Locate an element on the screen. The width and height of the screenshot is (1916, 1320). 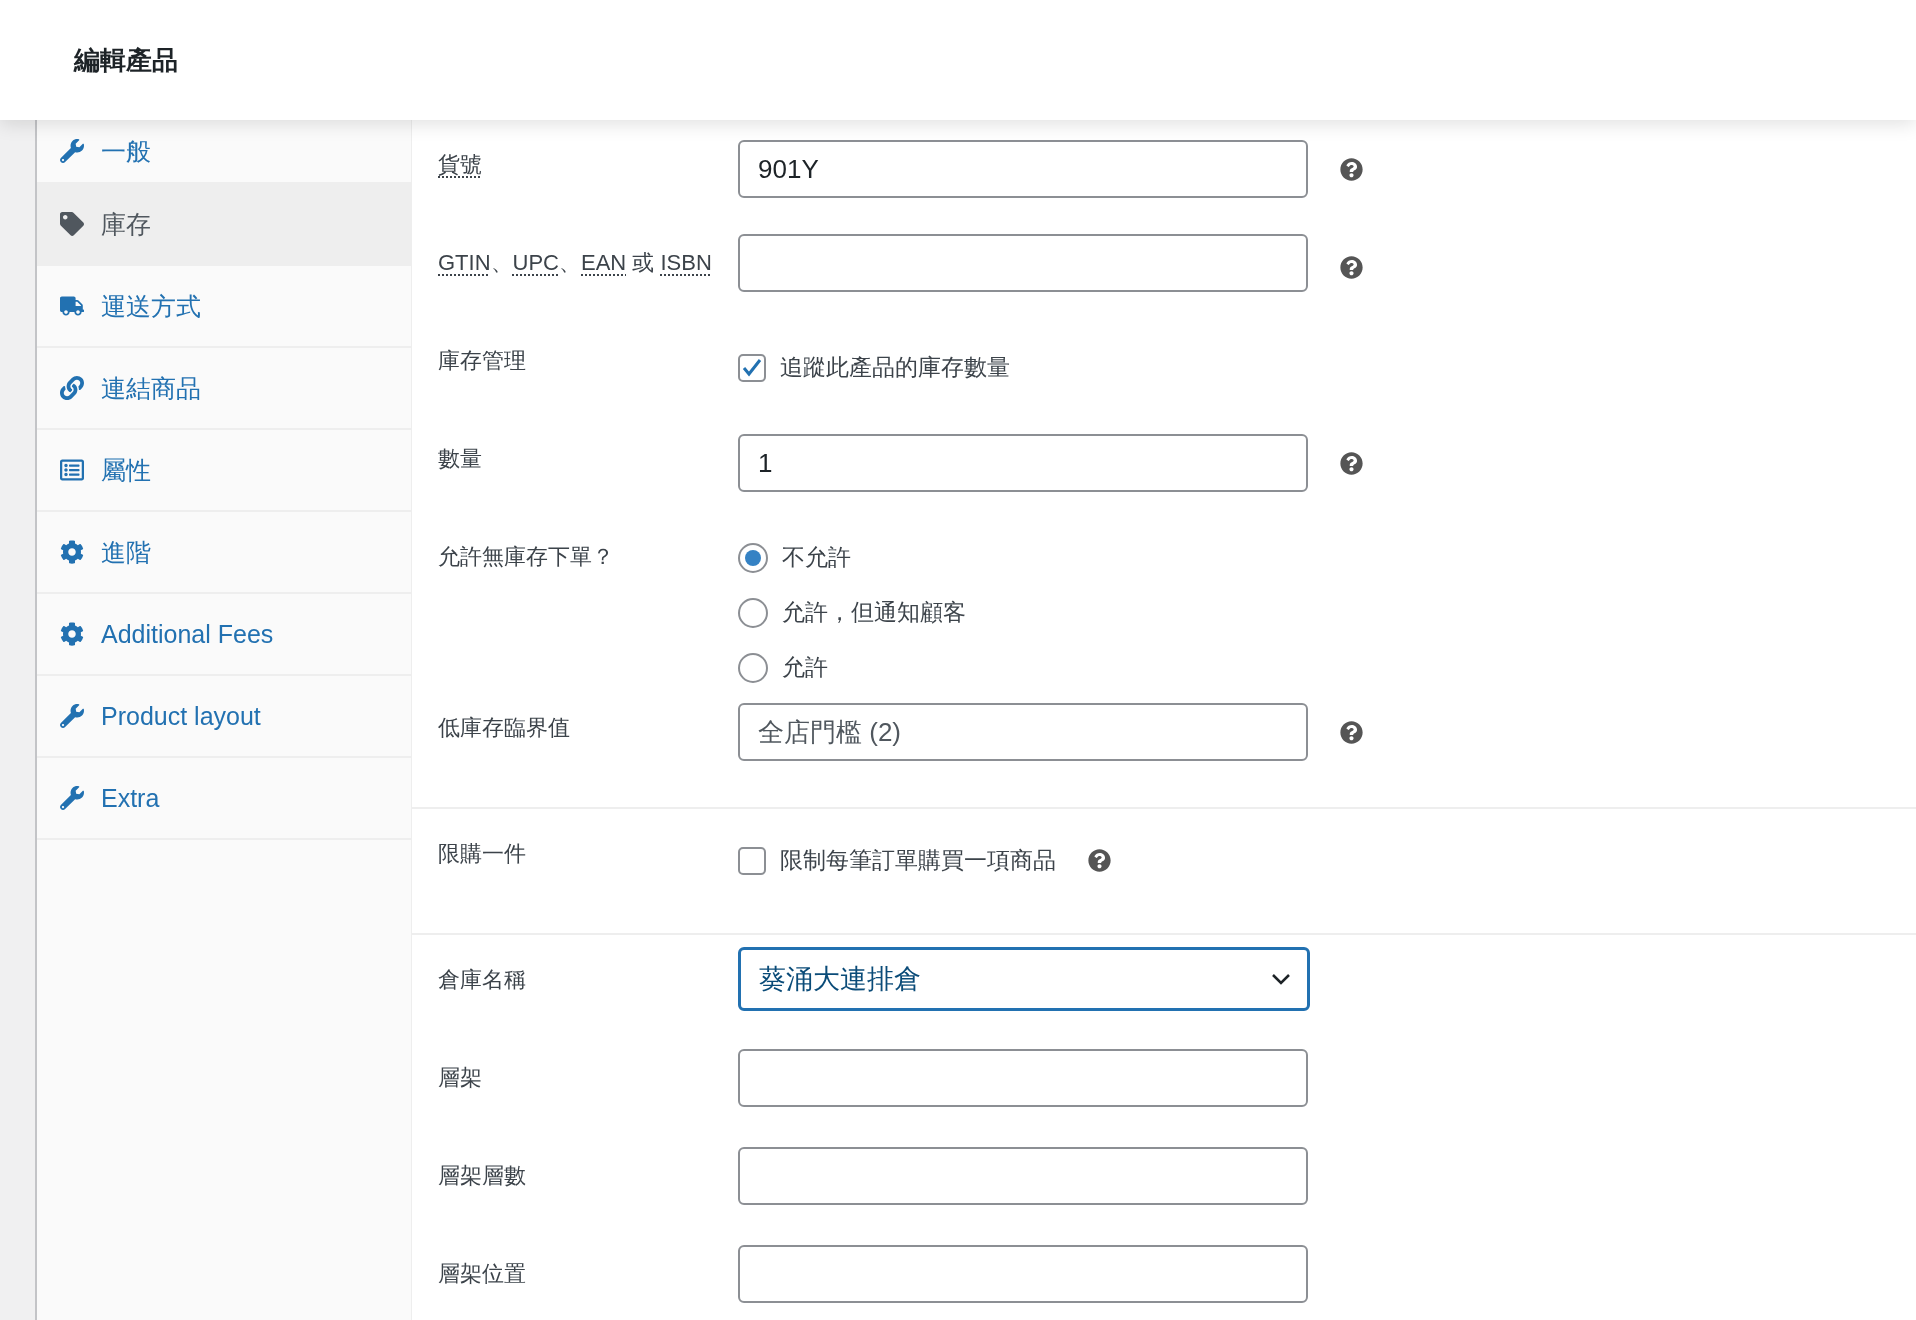
radio-label: 不允許 is located at coordinates (816, 557).